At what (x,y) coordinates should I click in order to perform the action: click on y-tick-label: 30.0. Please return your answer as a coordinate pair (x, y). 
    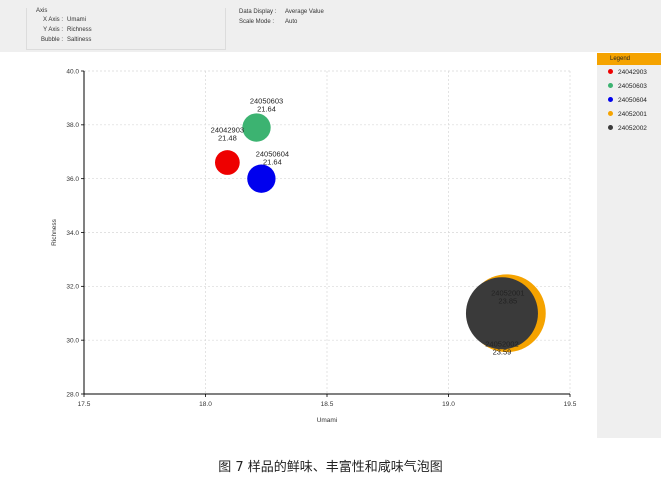
    Looking at the image, I should click on (72, 340).